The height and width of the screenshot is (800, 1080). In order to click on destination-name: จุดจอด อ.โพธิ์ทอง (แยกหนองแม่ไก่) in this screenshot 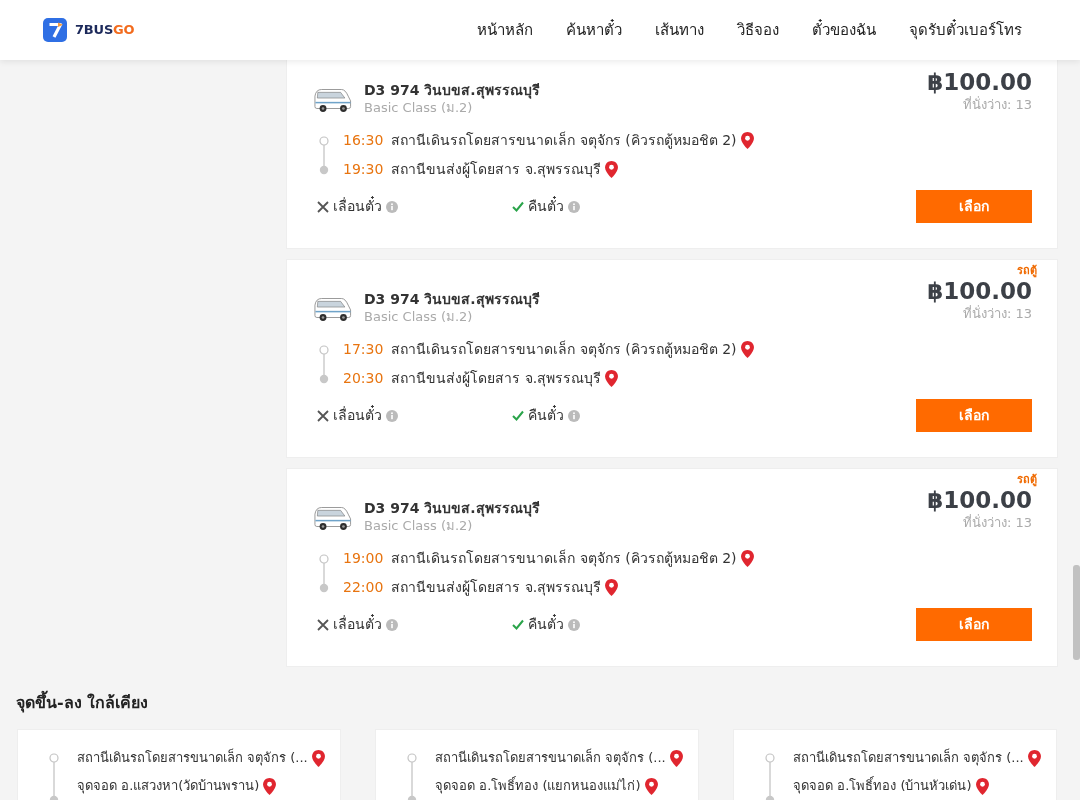, I will do `click(538, 786)`.